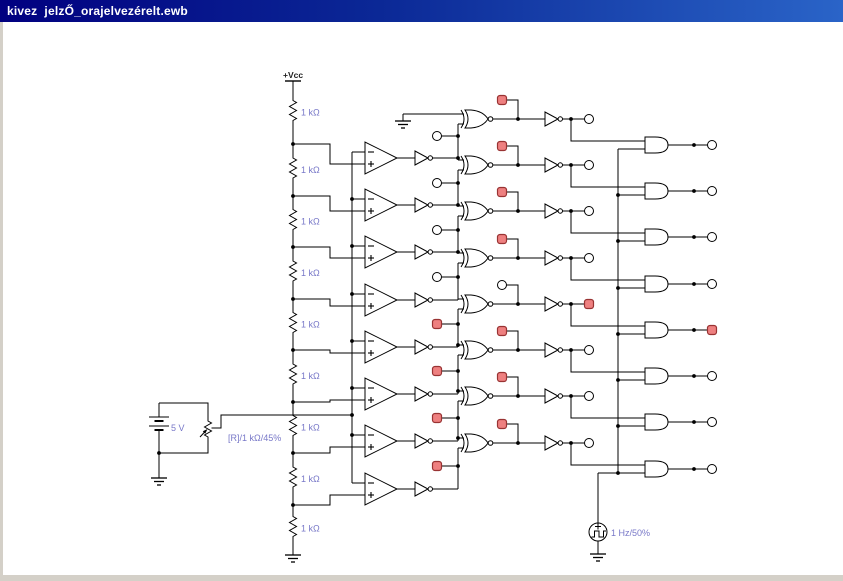  I want to click on resistor-4: 1 kΩ, so click(304, 273).